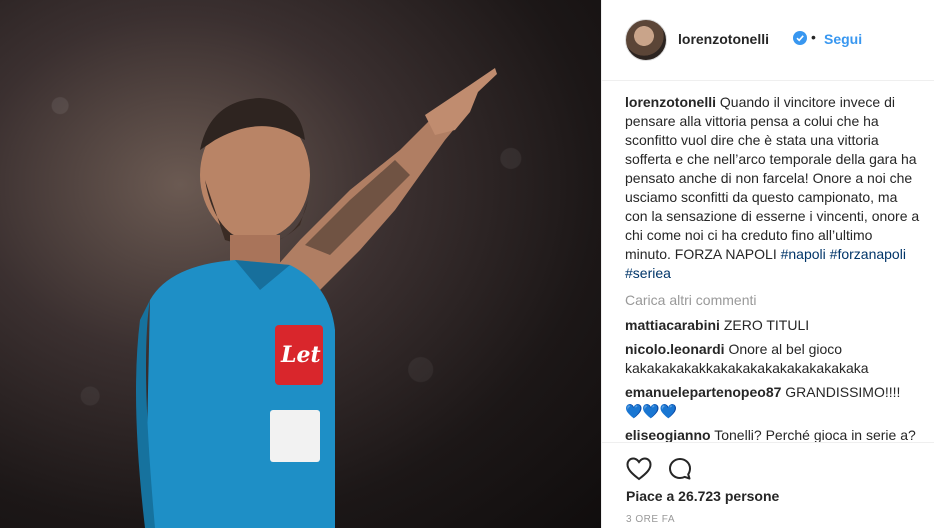 This screenshot has height=529, width=934. What do you see at coordinates (702, 496) in the screenshot?
I see `likes-count: Piace a 26.723 persone` at bounding box center [702, 496].